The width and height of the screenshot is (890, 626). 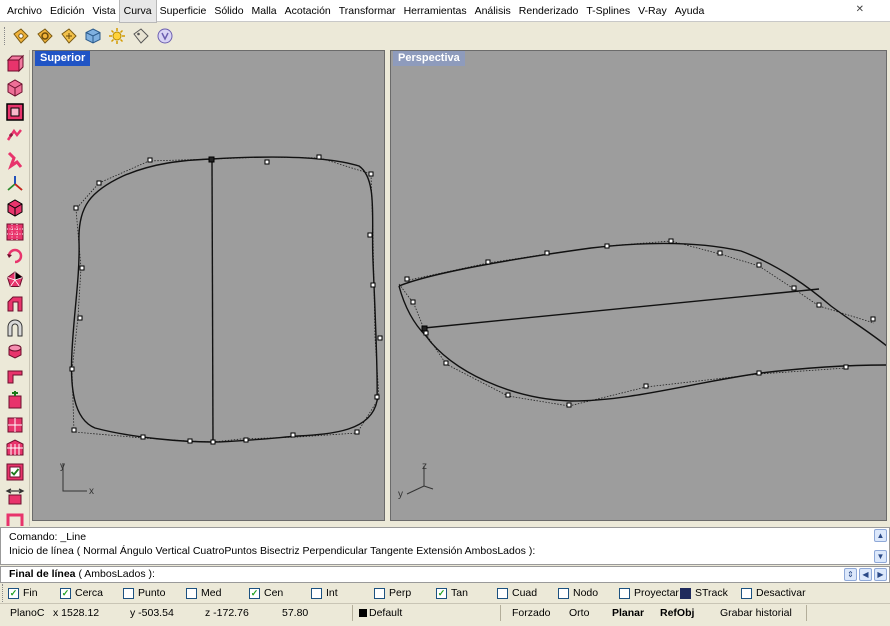 I want to click on box-split-icon, so click(x=15, y=424).